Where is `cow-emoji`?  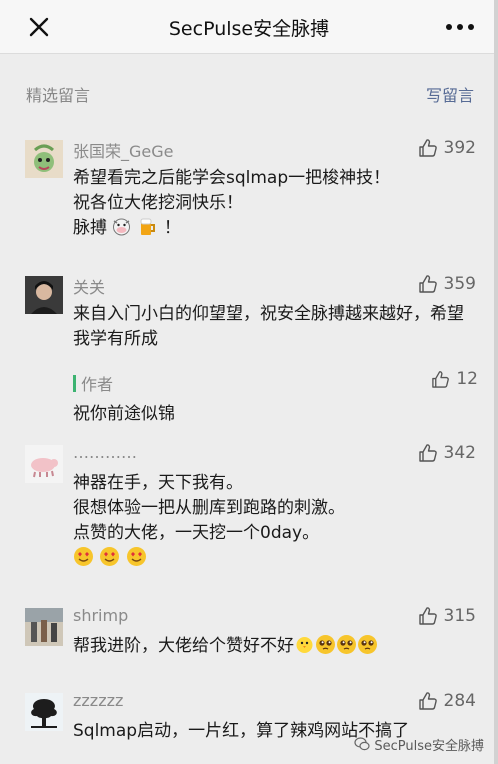 cow-emoji is located at coordinates (121, 227).